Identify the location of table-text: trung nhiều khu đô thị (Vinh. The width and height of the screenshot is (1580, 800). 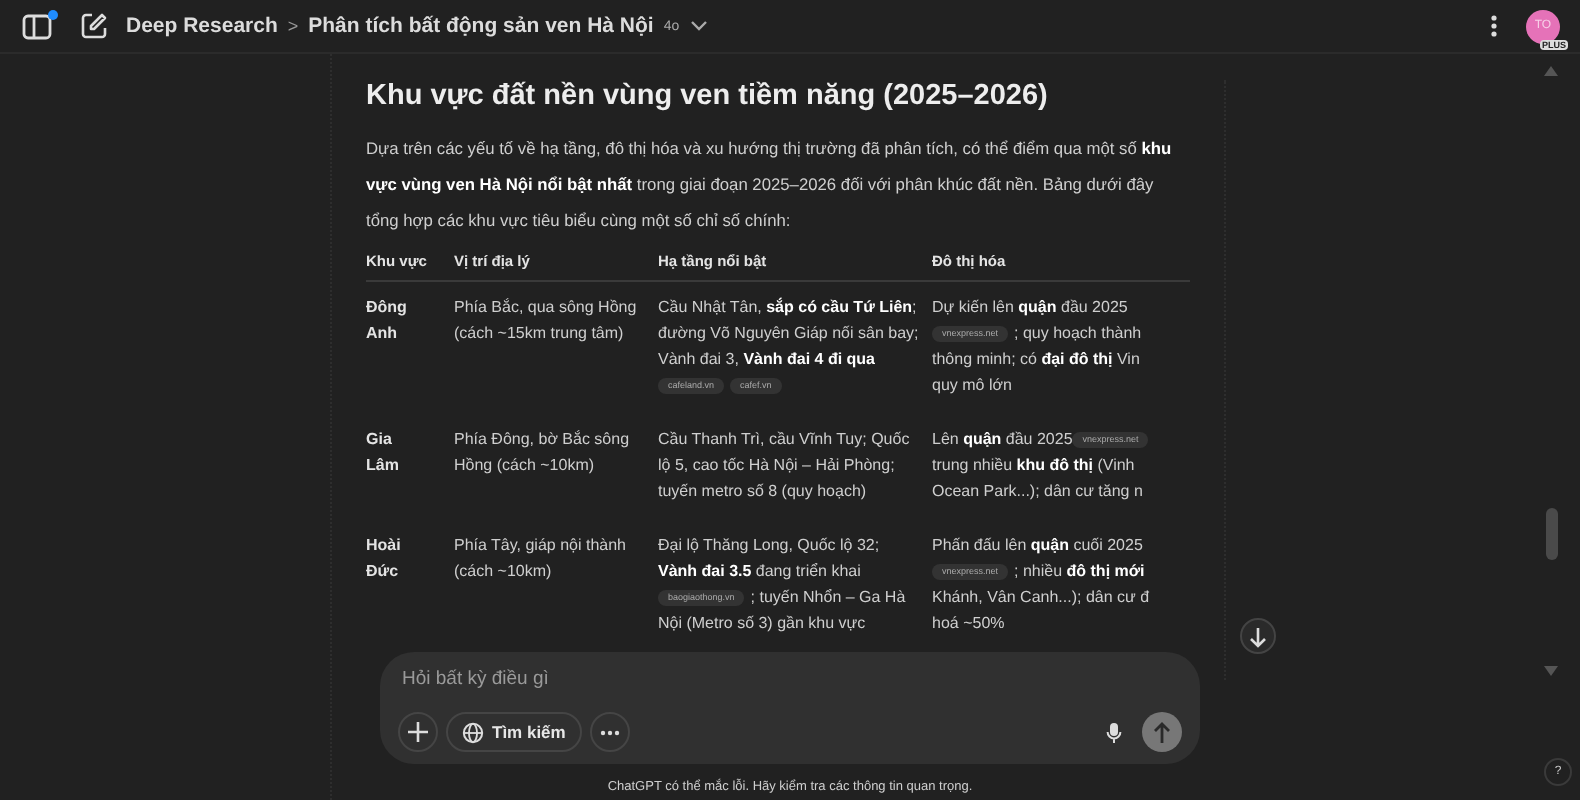
(1033, 465).